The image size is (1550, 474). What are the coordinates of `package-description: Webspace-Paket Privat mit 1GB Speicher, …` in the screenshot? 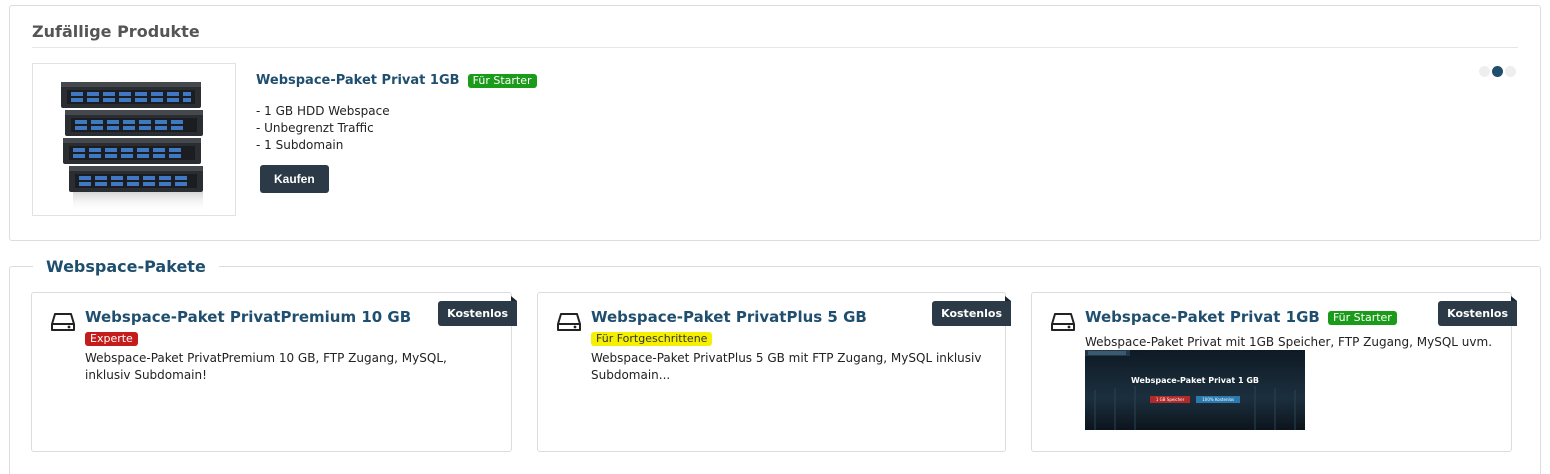 It's located at (1289, 342).